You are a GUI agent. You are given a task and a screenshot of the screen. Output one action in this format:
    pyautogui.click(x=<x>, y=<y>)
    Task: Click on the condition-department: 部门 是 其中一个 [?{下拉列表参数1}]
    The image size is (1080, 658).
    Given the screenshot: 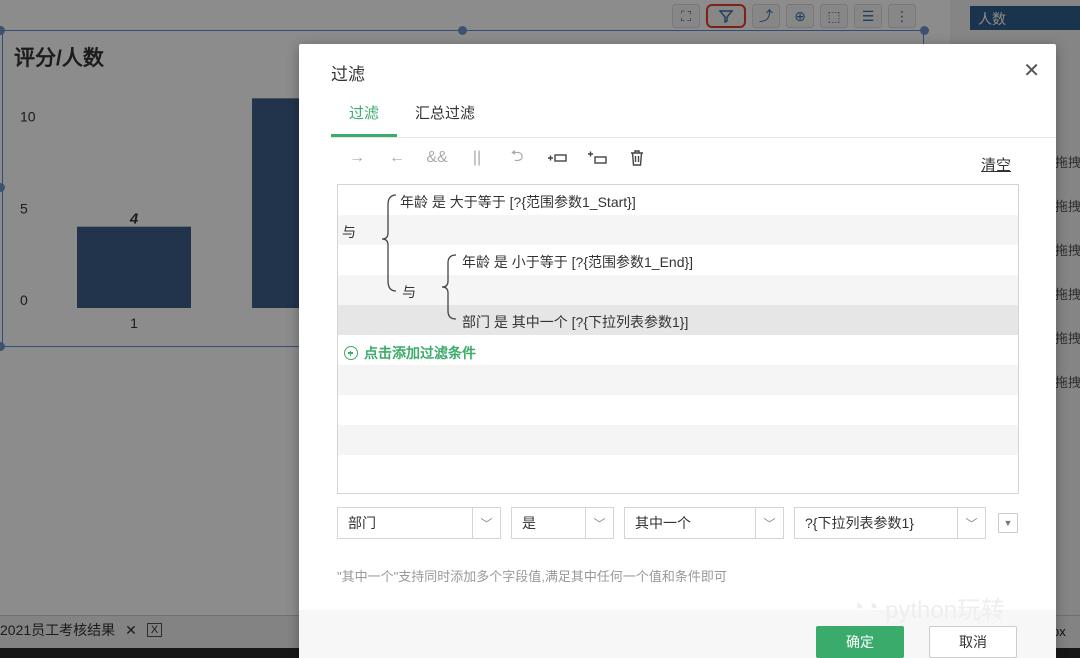 What is the action you would take?
    pyautogui.click(x=575, y=322)
    